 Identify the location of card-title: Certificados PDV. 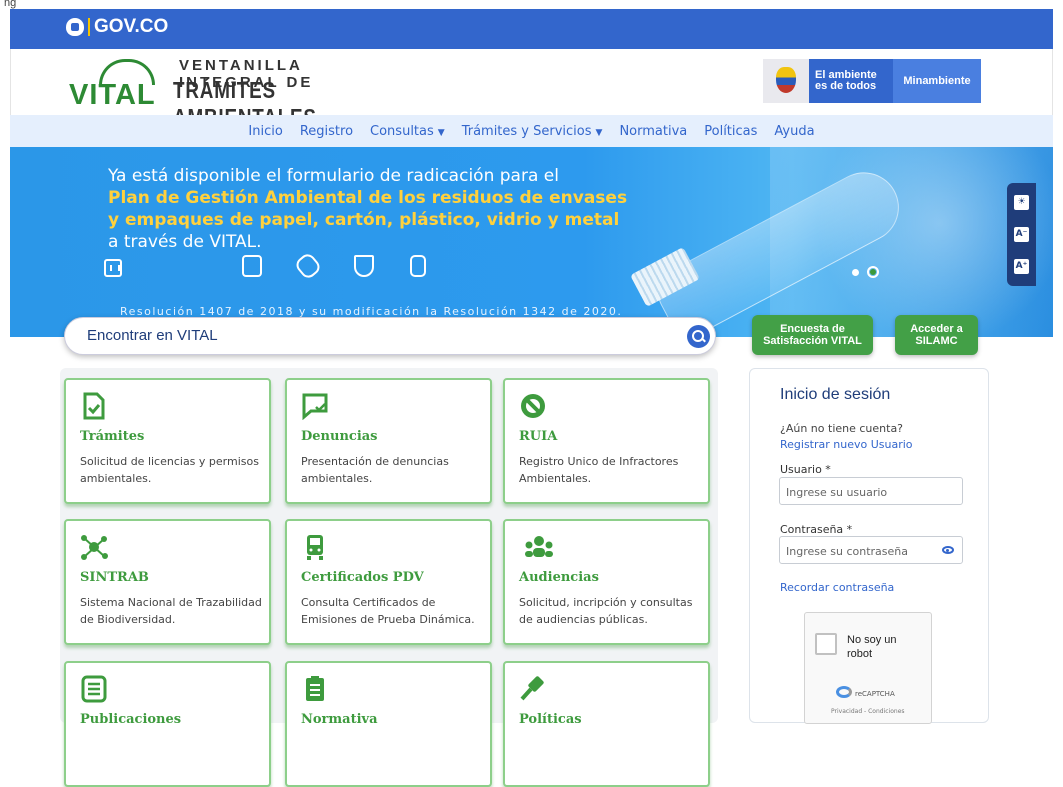
(362, 577).